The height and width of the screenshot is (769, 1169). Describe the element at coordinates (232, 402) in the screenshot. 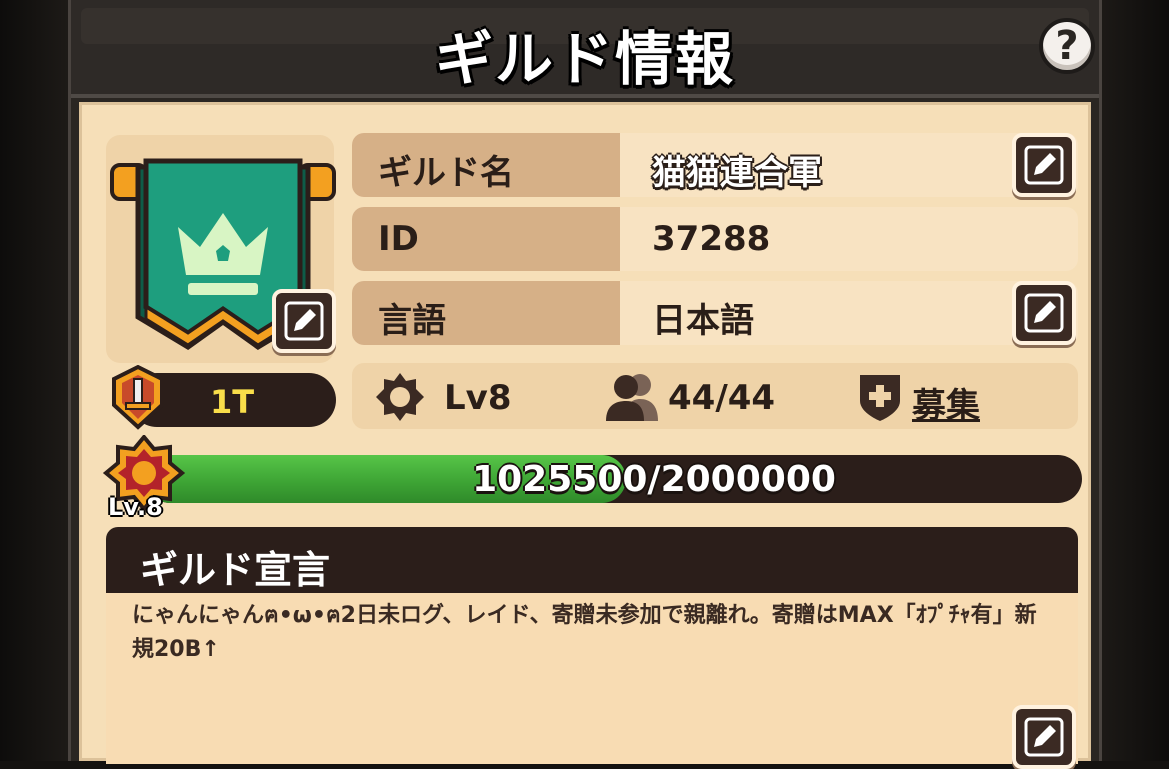

I see `rank-value: 1T` at that location.